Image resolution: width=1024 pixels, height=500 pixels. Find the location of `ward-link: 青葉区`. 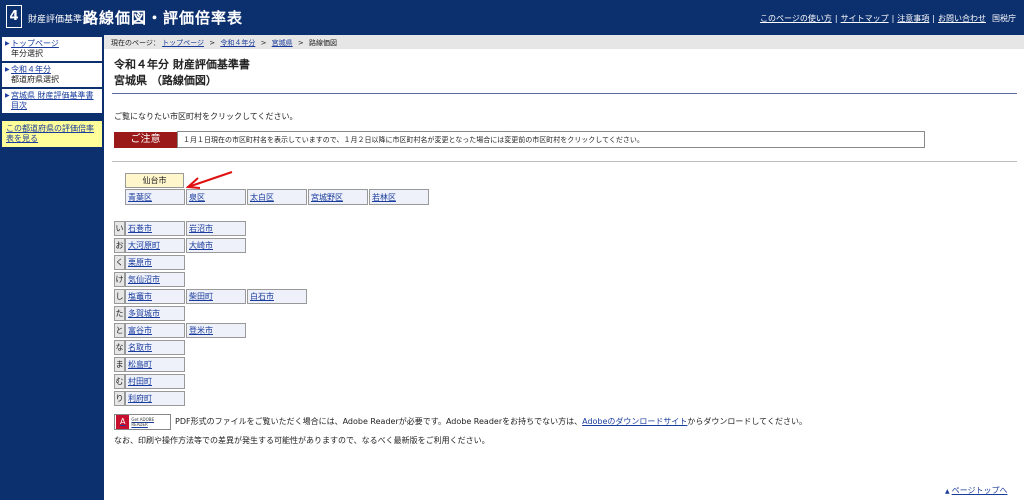

ward-link: 青葉区 is located at coordinates (140, 197).